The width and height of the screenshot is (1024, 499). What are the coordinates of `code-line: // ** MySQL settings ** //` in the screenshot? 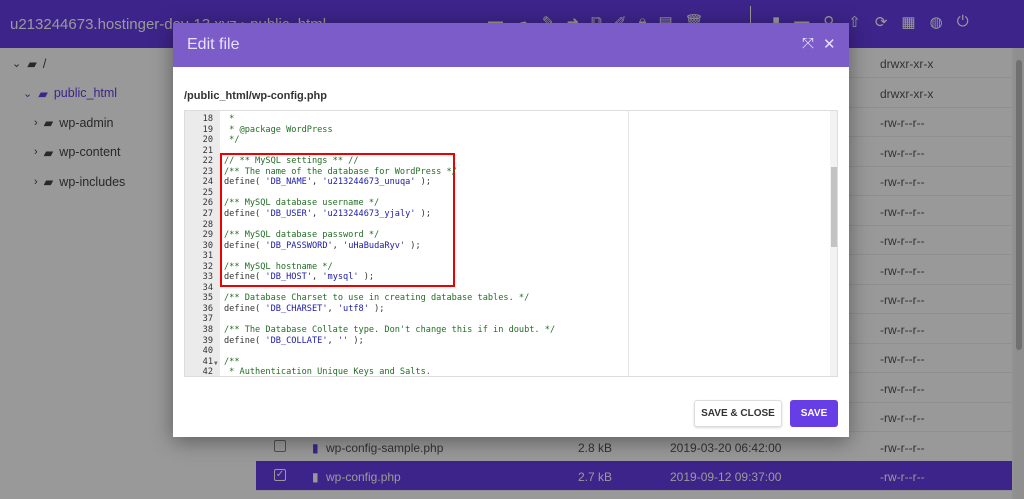 It's located at (291, 161).